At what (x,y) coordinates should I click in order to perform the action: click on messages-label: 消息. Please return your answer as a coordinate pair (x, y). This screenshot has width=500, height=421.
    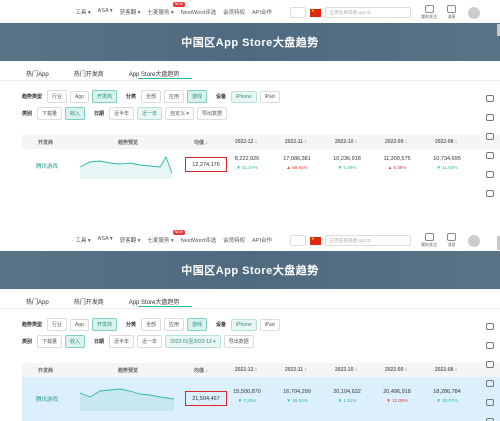
    Looking at the image, I should click on (451, 244).